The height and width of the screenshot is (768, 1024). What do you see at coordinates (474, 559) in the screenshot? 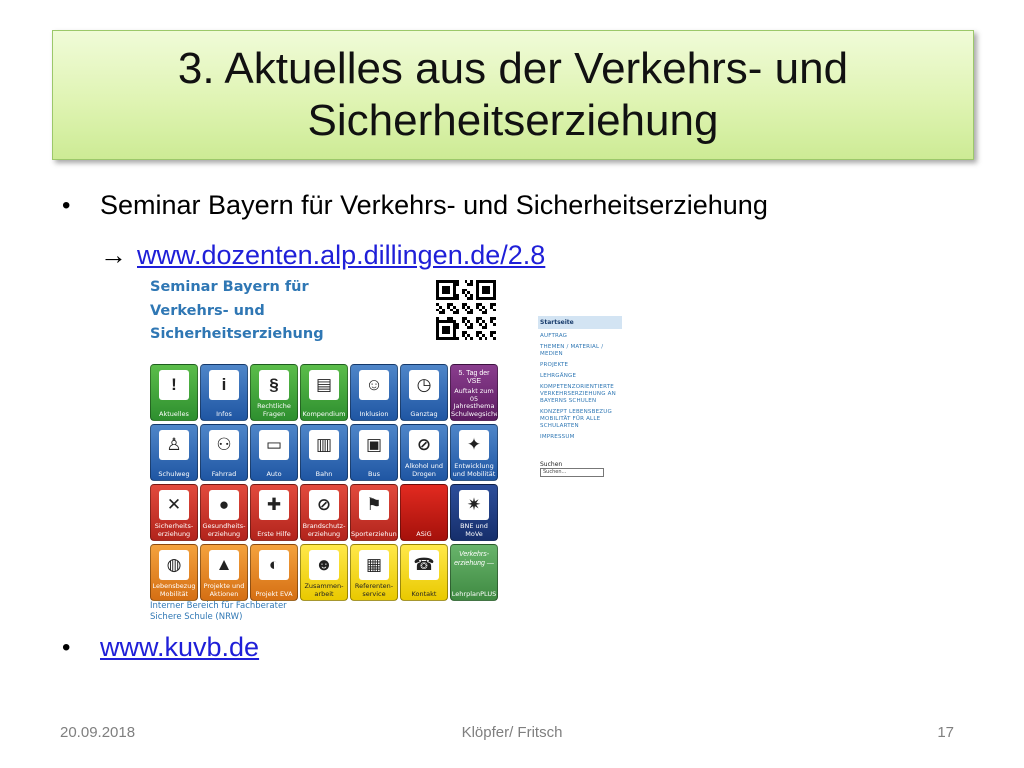
I see `lehrplan-icon: Verkehrs- erziehung —` at bounding box center [474, 559].